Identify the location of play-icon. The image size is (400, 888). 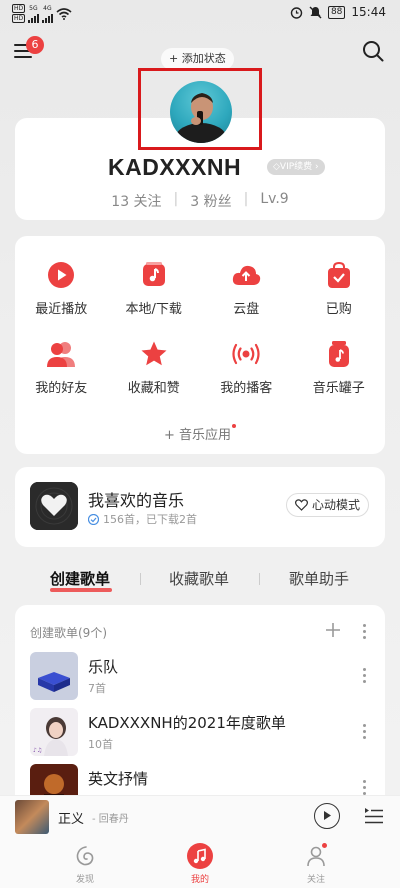
(327, 815).